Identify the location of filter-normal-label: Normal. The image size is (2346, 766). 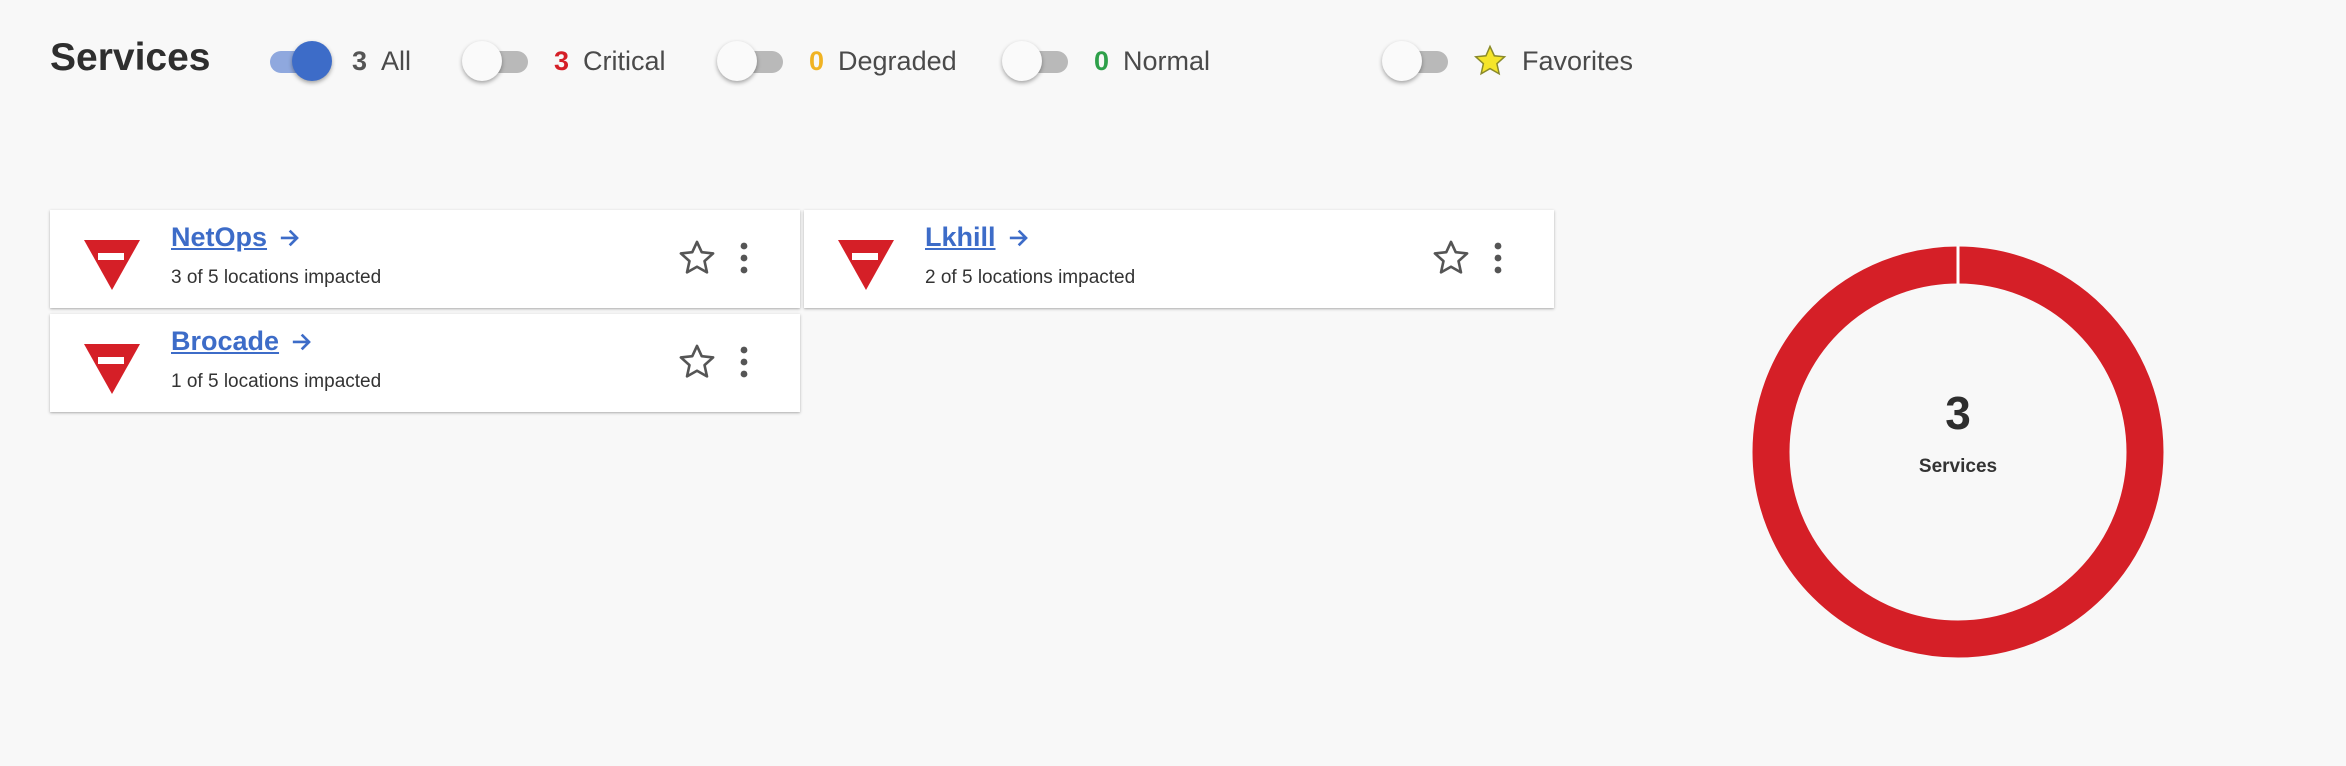
(1167, 60).